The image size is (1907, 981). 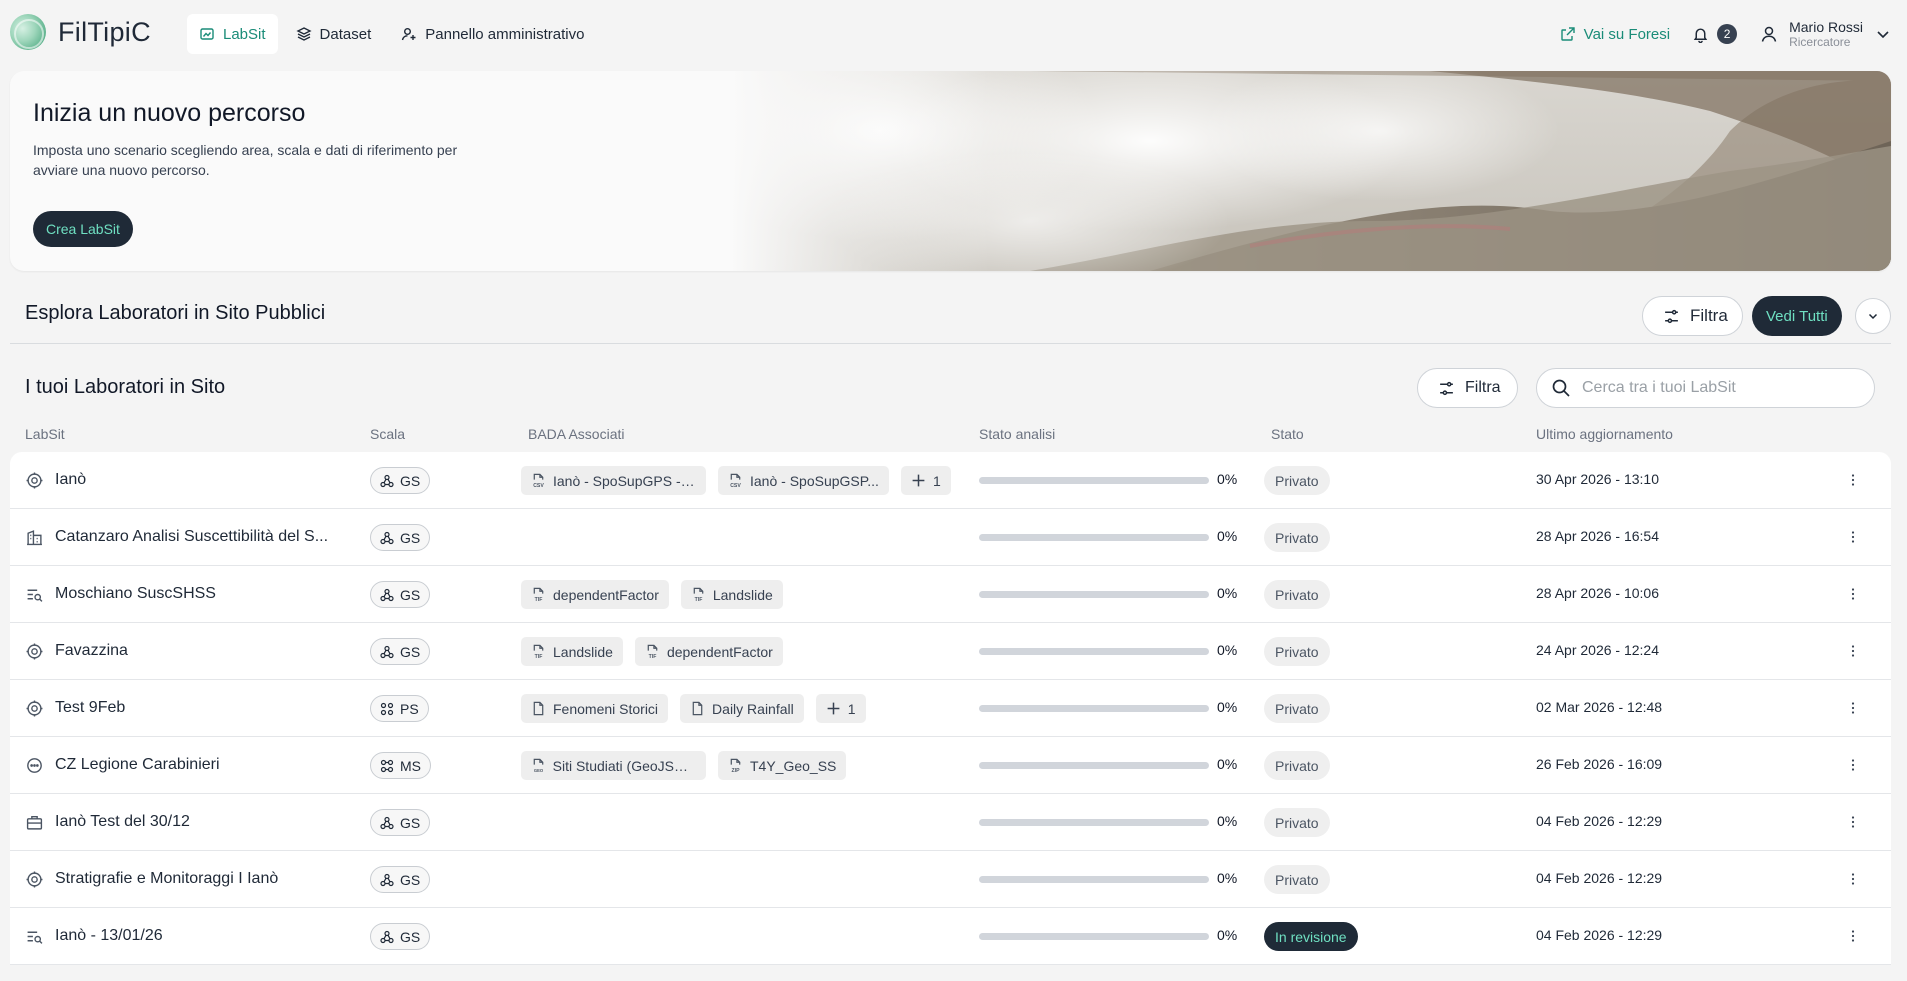 What do you see at coordinates (793, 765) in the screenshot?
I see `bada-chip-label: T4Y_Geo_SS` at bounding box center [793, 765].